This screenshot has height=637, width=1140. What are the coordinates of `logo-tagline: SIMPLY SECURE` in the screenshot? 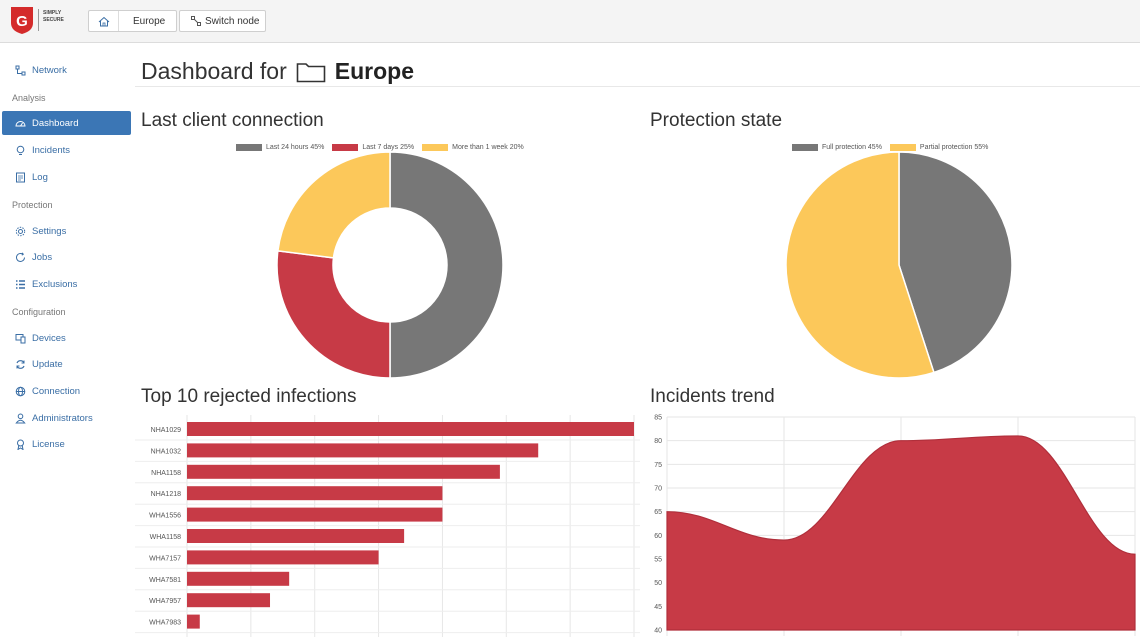 It's located at (53, 16).